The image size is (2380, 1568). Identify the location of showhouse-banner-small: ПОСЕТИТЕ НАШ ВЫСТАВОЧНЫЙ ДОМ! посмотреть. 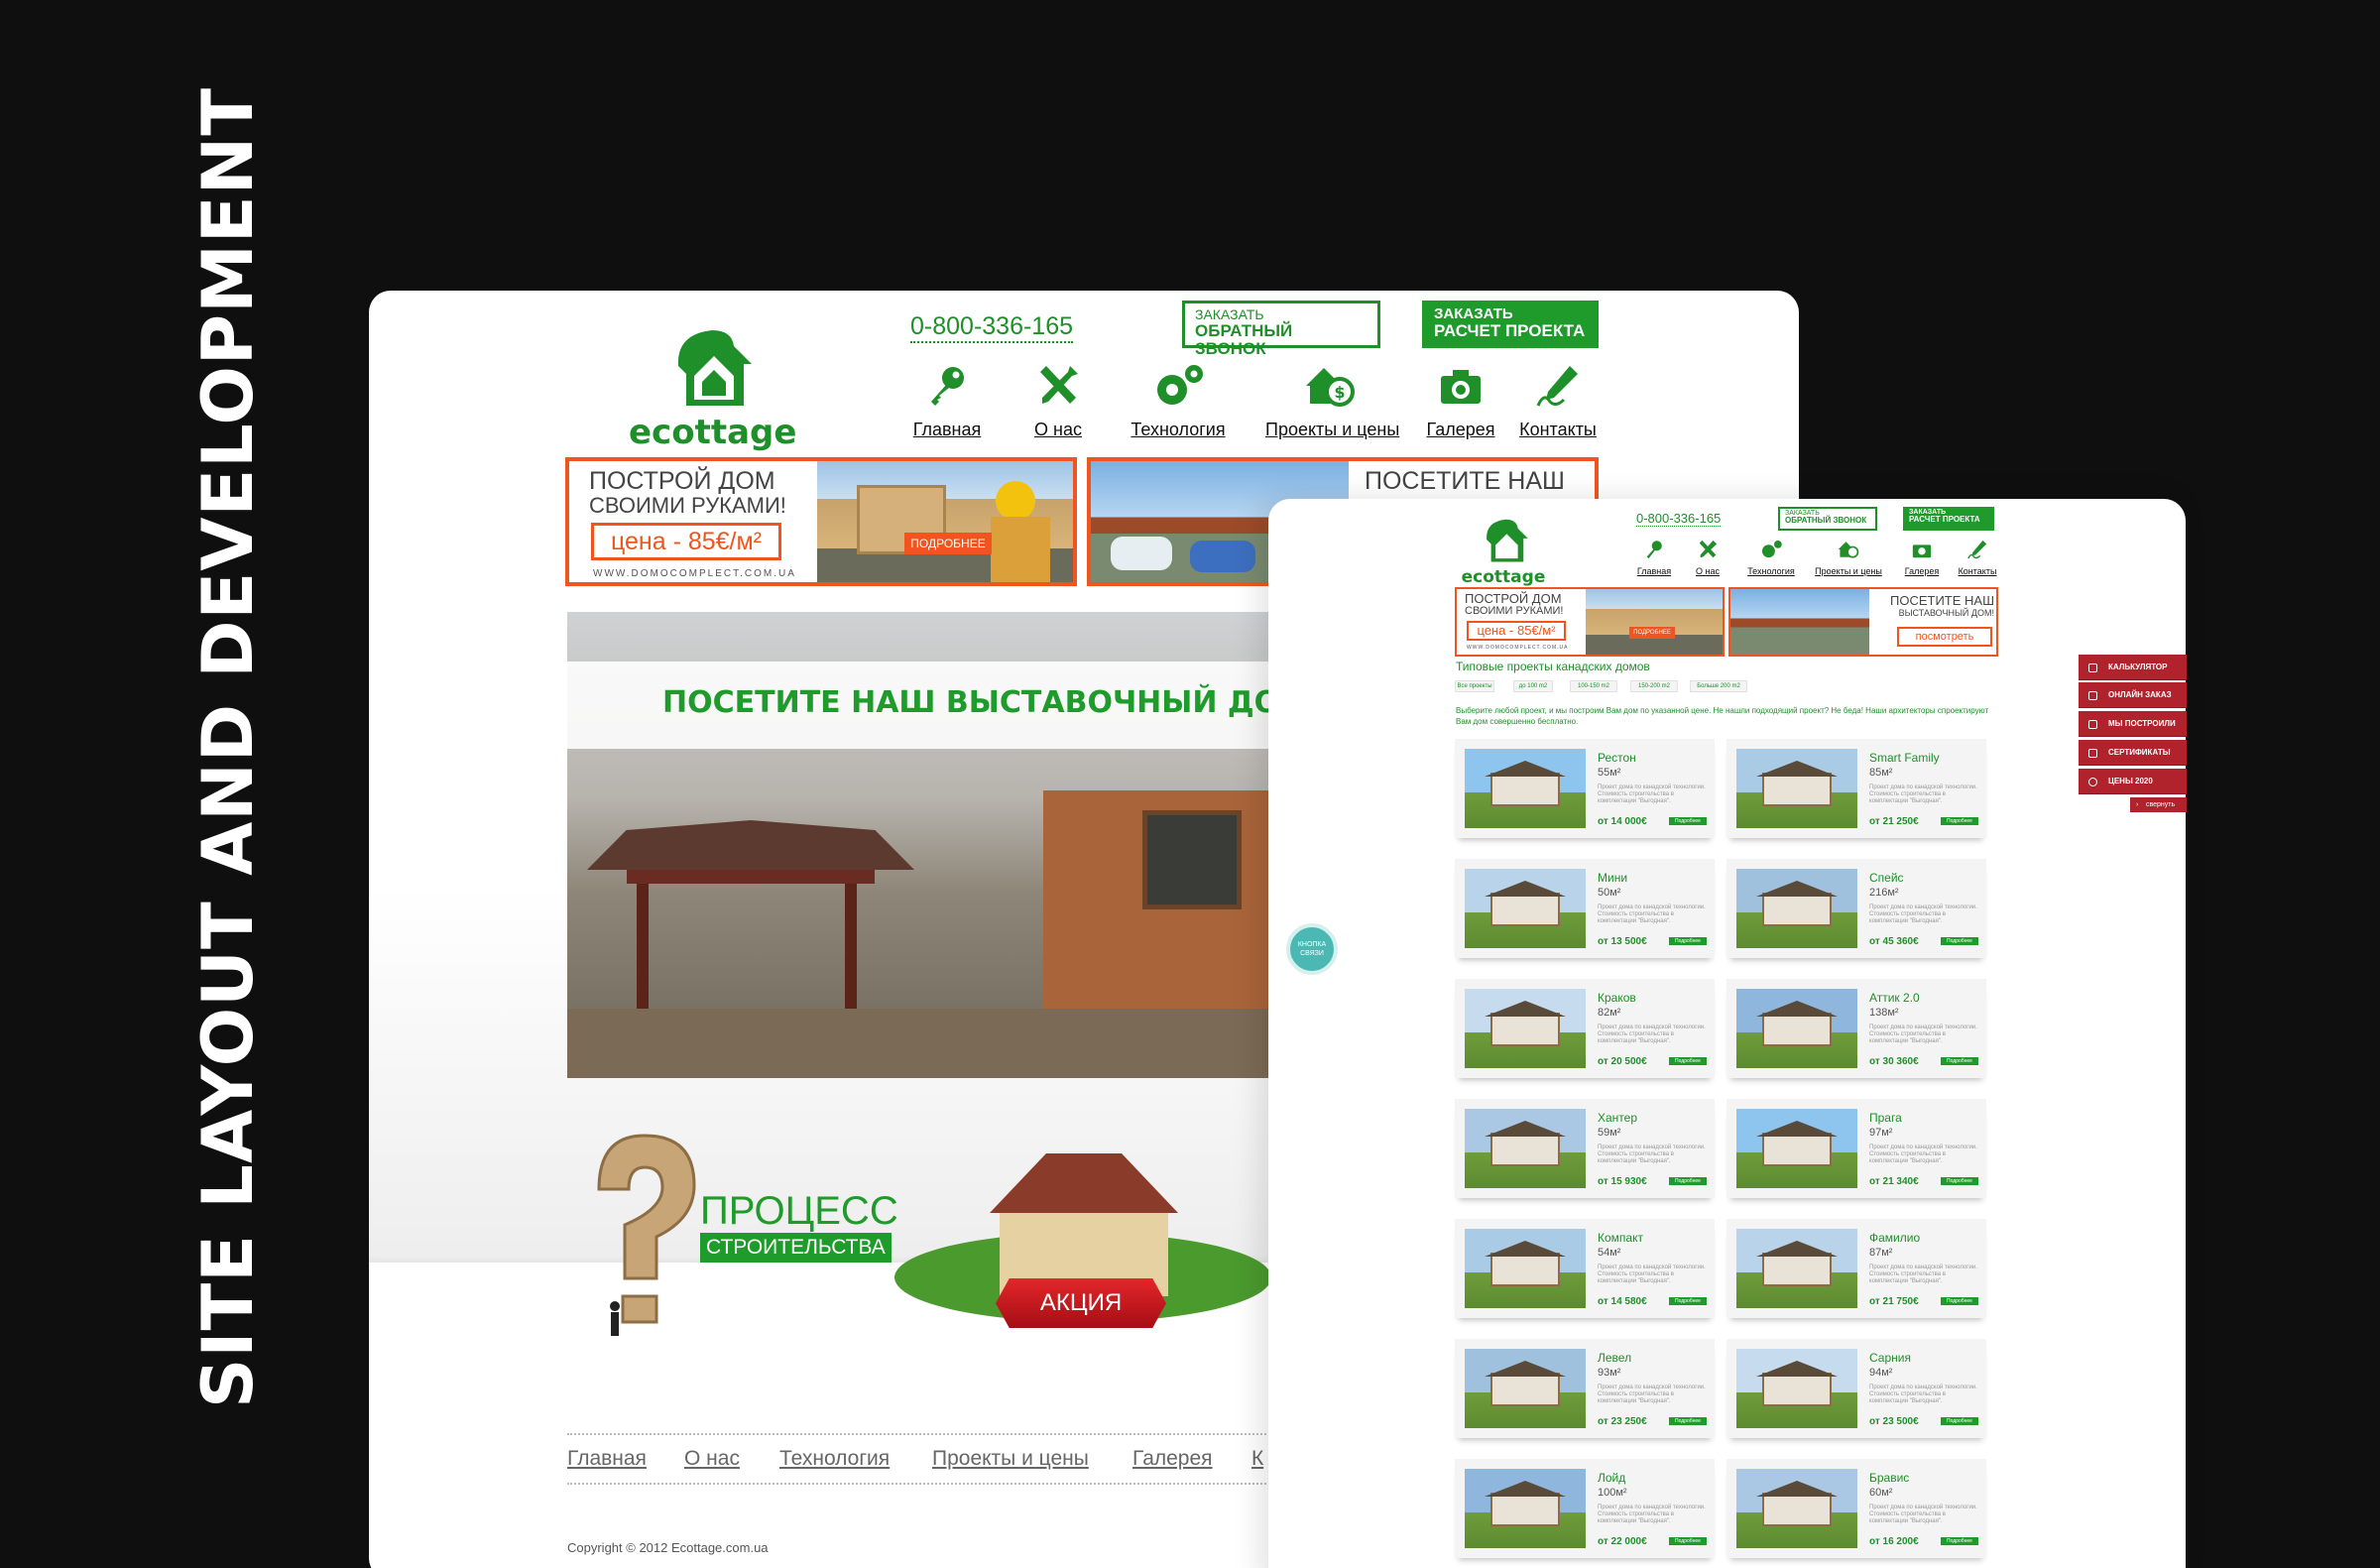
(1863, 622).